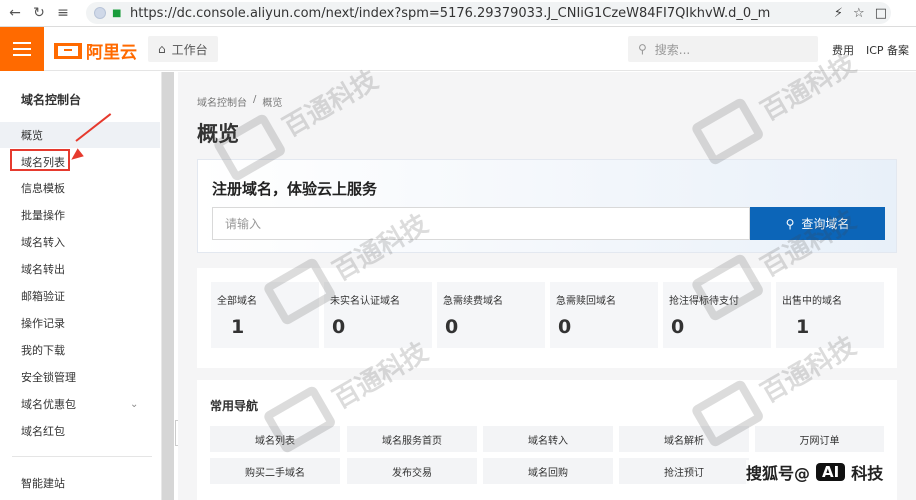 This screenshot has height=500, width=916. Describe the element at coordinates (80, 404) in the screenshot. I see `sidebar-item-discount-pack: 域名优惠包 ⌄` at that location.